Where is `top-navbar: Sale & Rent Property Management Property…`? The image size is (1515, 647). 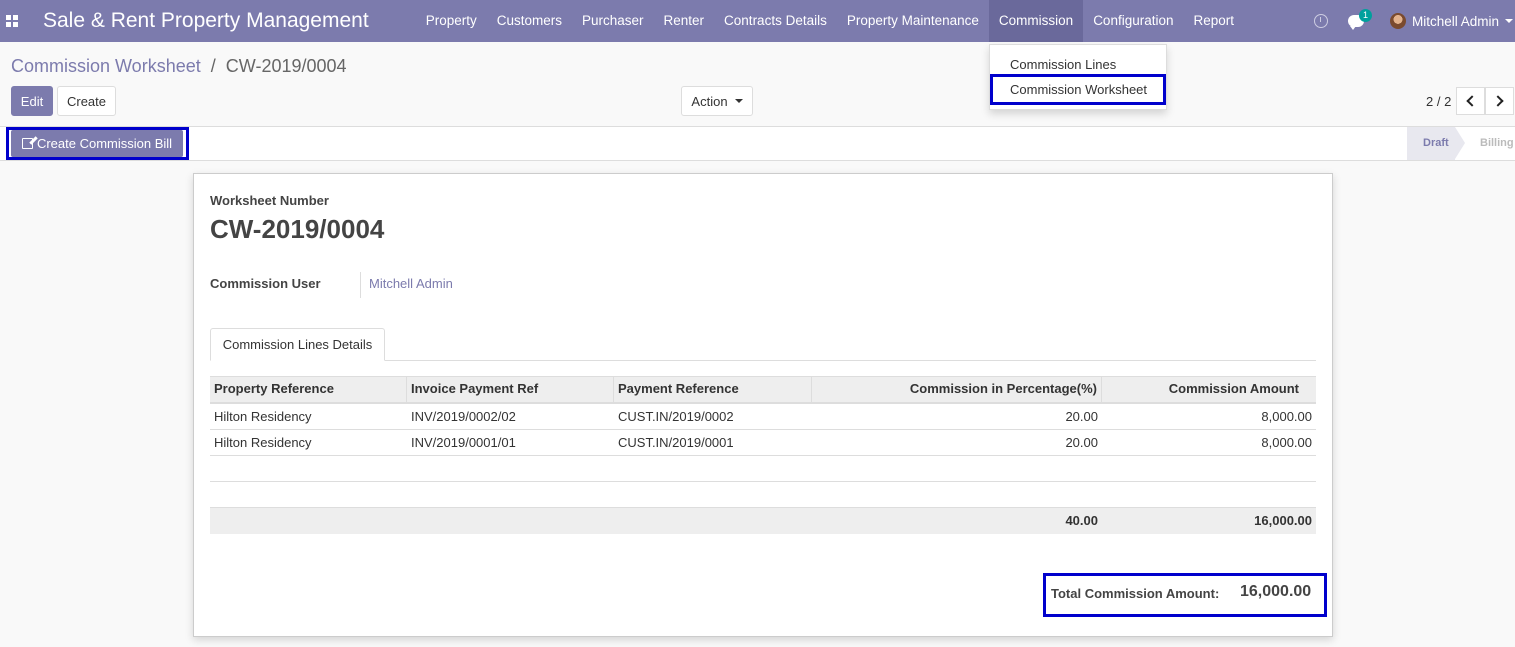
top-navbar: Sale & Rent Property Management Property… is located at coordinates (757, 21).